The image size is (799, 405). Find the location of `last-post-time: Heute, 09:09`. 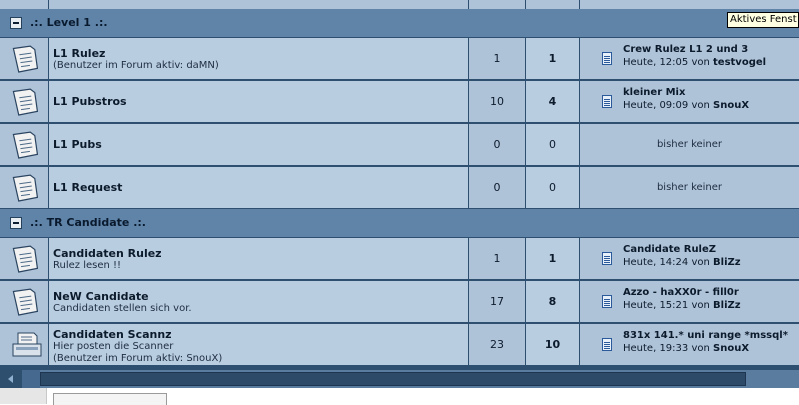

last-post-time: Heute, 09:09 is located at coordinates (656, 105).